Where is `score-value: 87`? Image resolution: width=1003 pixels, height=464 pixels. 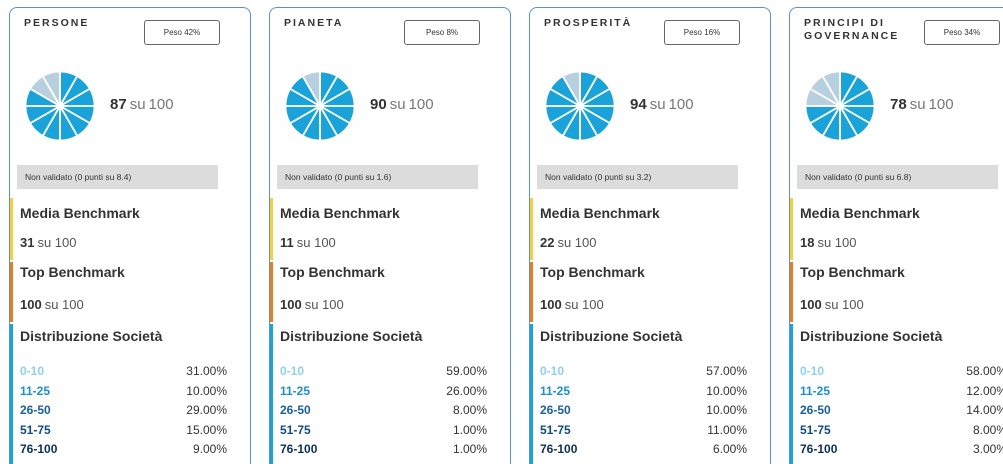 score-value: 87 is located at coordinates (118, 104).